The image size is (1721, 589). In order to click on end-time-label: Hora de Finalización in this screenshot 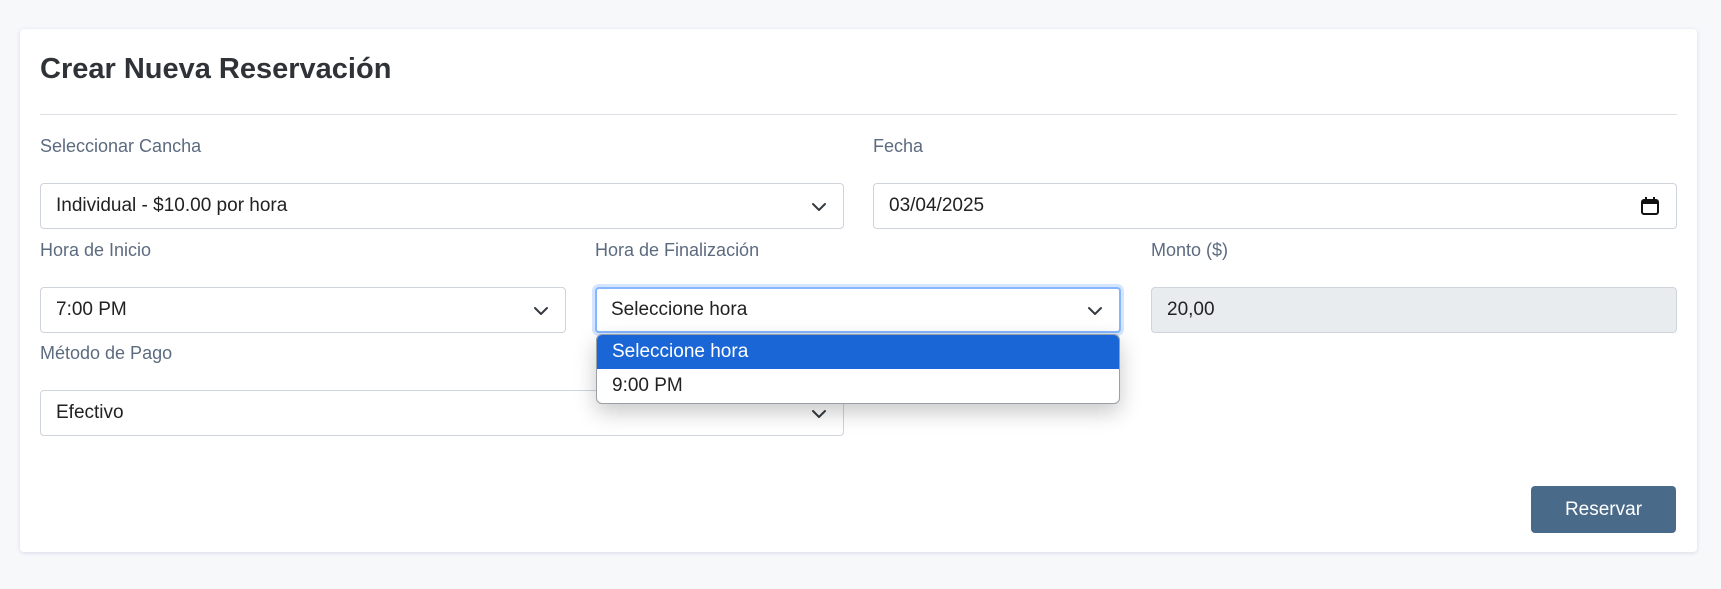, I will do `click(677, 250)`.